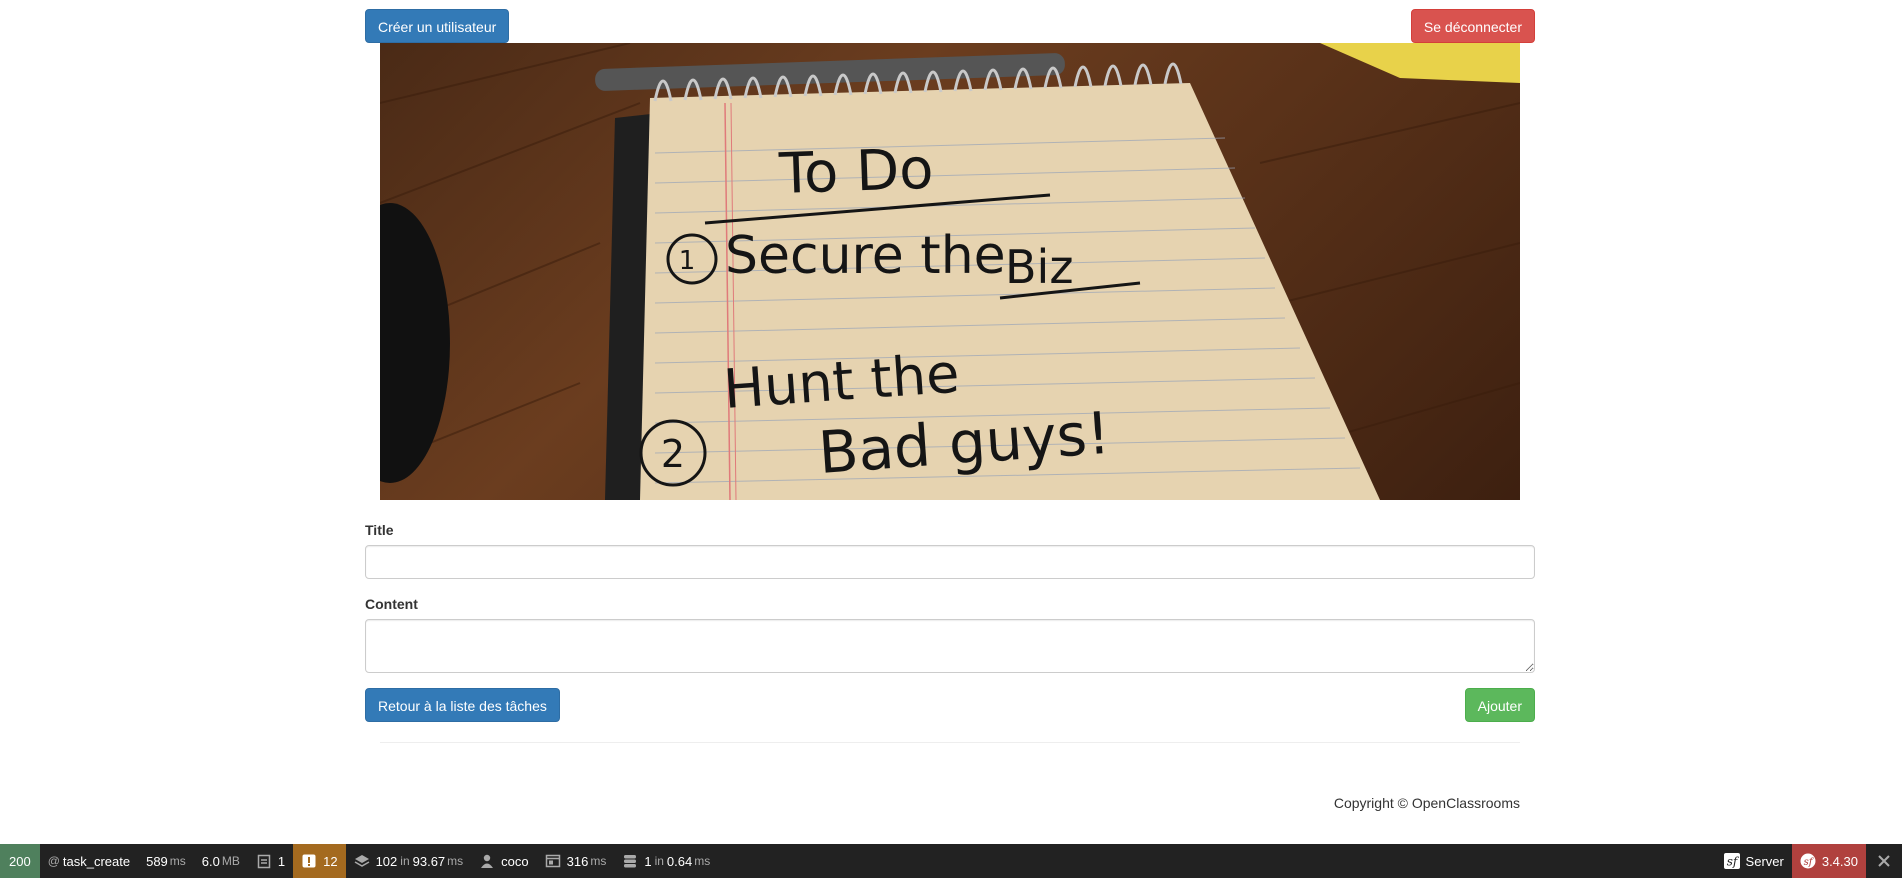 The width and height of the screenshot is (1902, 878). I want to click on status-code: 200, so click(20, 861).